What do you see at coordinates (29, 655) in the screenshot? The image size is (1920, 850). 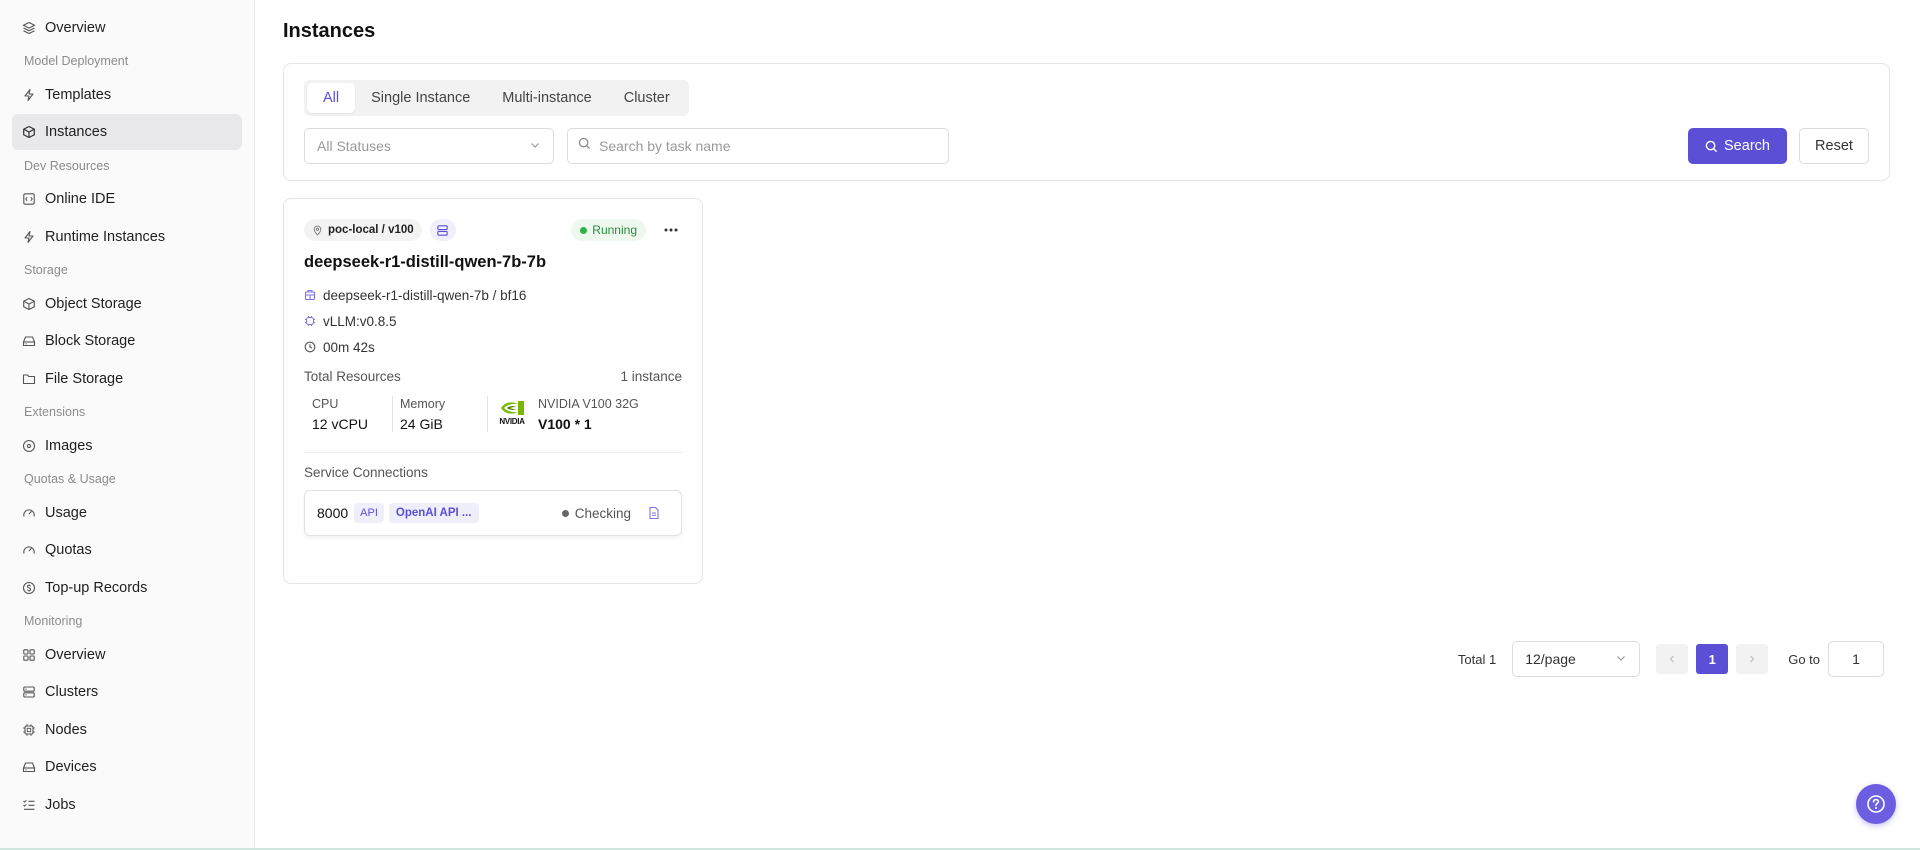 I see `grid-icon` at bounding box center [29, 655].